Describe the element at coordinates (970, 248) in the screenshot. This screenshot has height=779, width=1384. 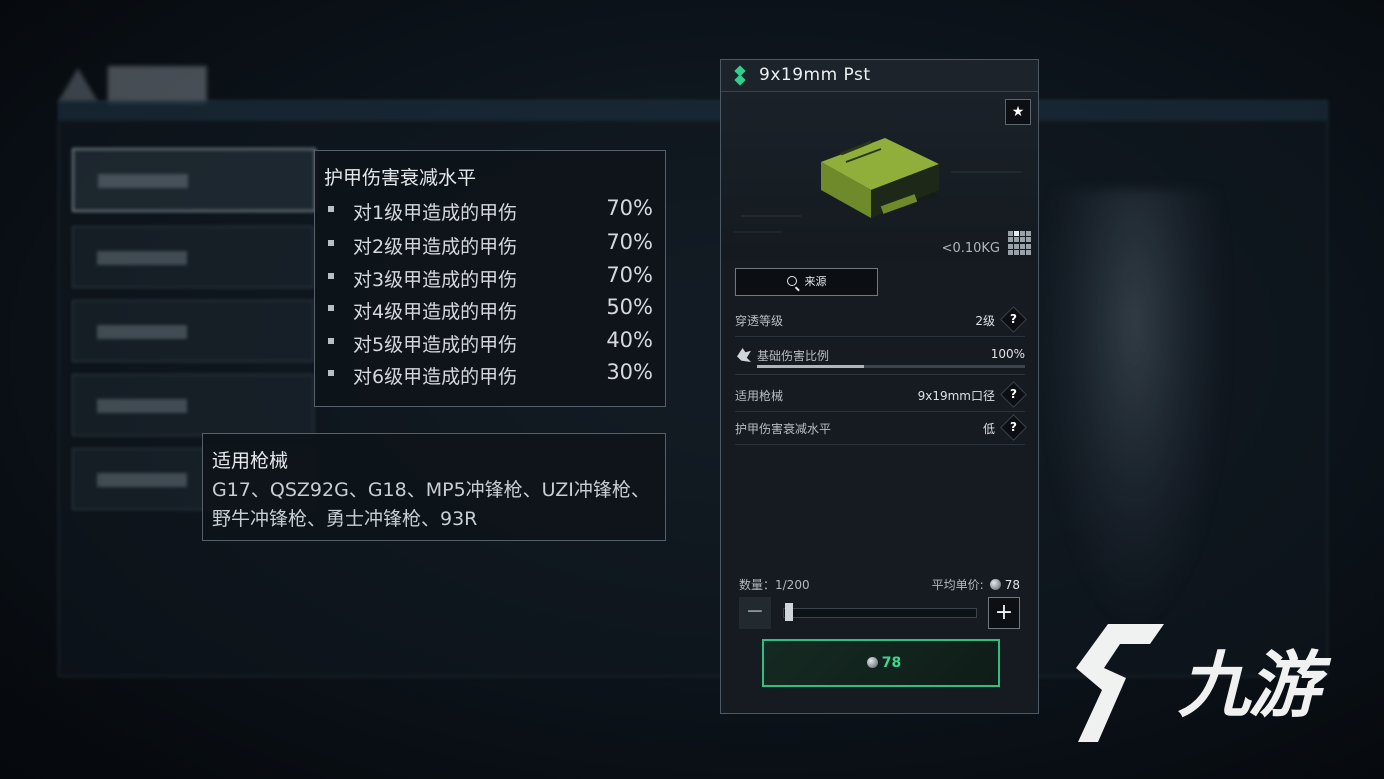
I see `item-weight: <0.10KG` at that location.